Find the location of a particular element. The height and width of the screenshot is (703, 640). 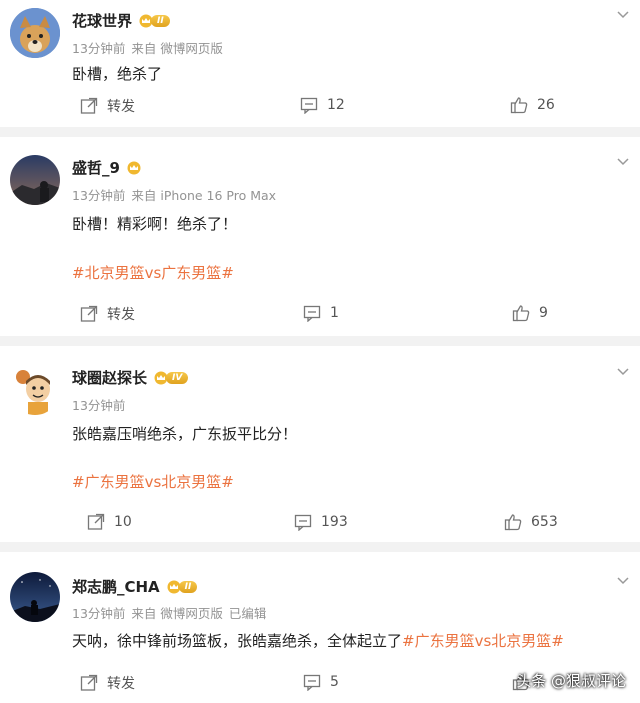

comment-text: 卧槽！精彩啊！绝杀了！ is located at coordinates (155, 224).